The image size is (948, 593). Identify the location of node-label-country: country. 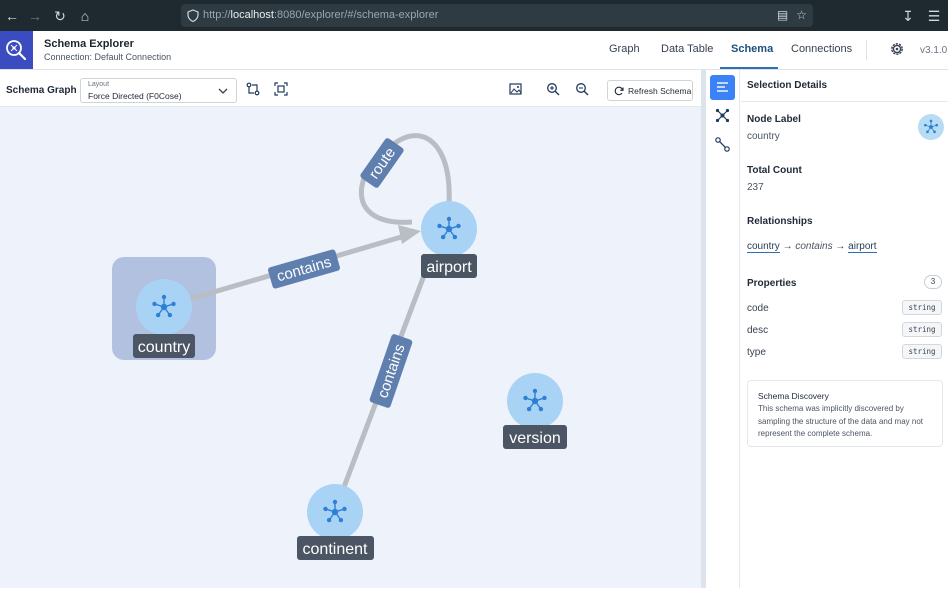
(164, 347).